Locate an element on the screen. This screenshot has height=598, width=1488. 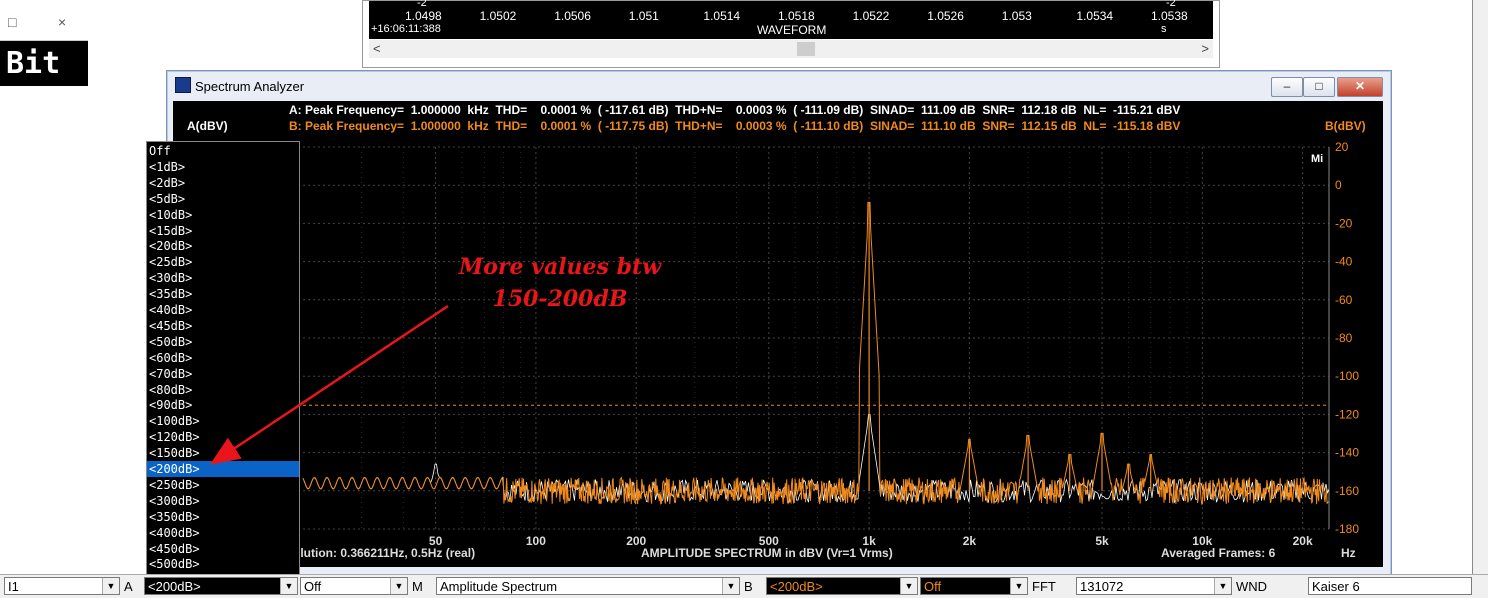
fft-size-select: 131072 ▼ is located at coordinates (1154, 586).